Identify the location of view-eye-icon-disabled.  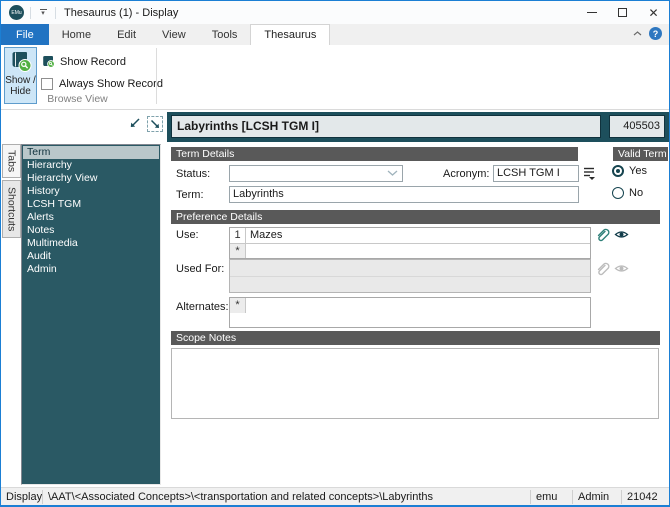
(622, 270).